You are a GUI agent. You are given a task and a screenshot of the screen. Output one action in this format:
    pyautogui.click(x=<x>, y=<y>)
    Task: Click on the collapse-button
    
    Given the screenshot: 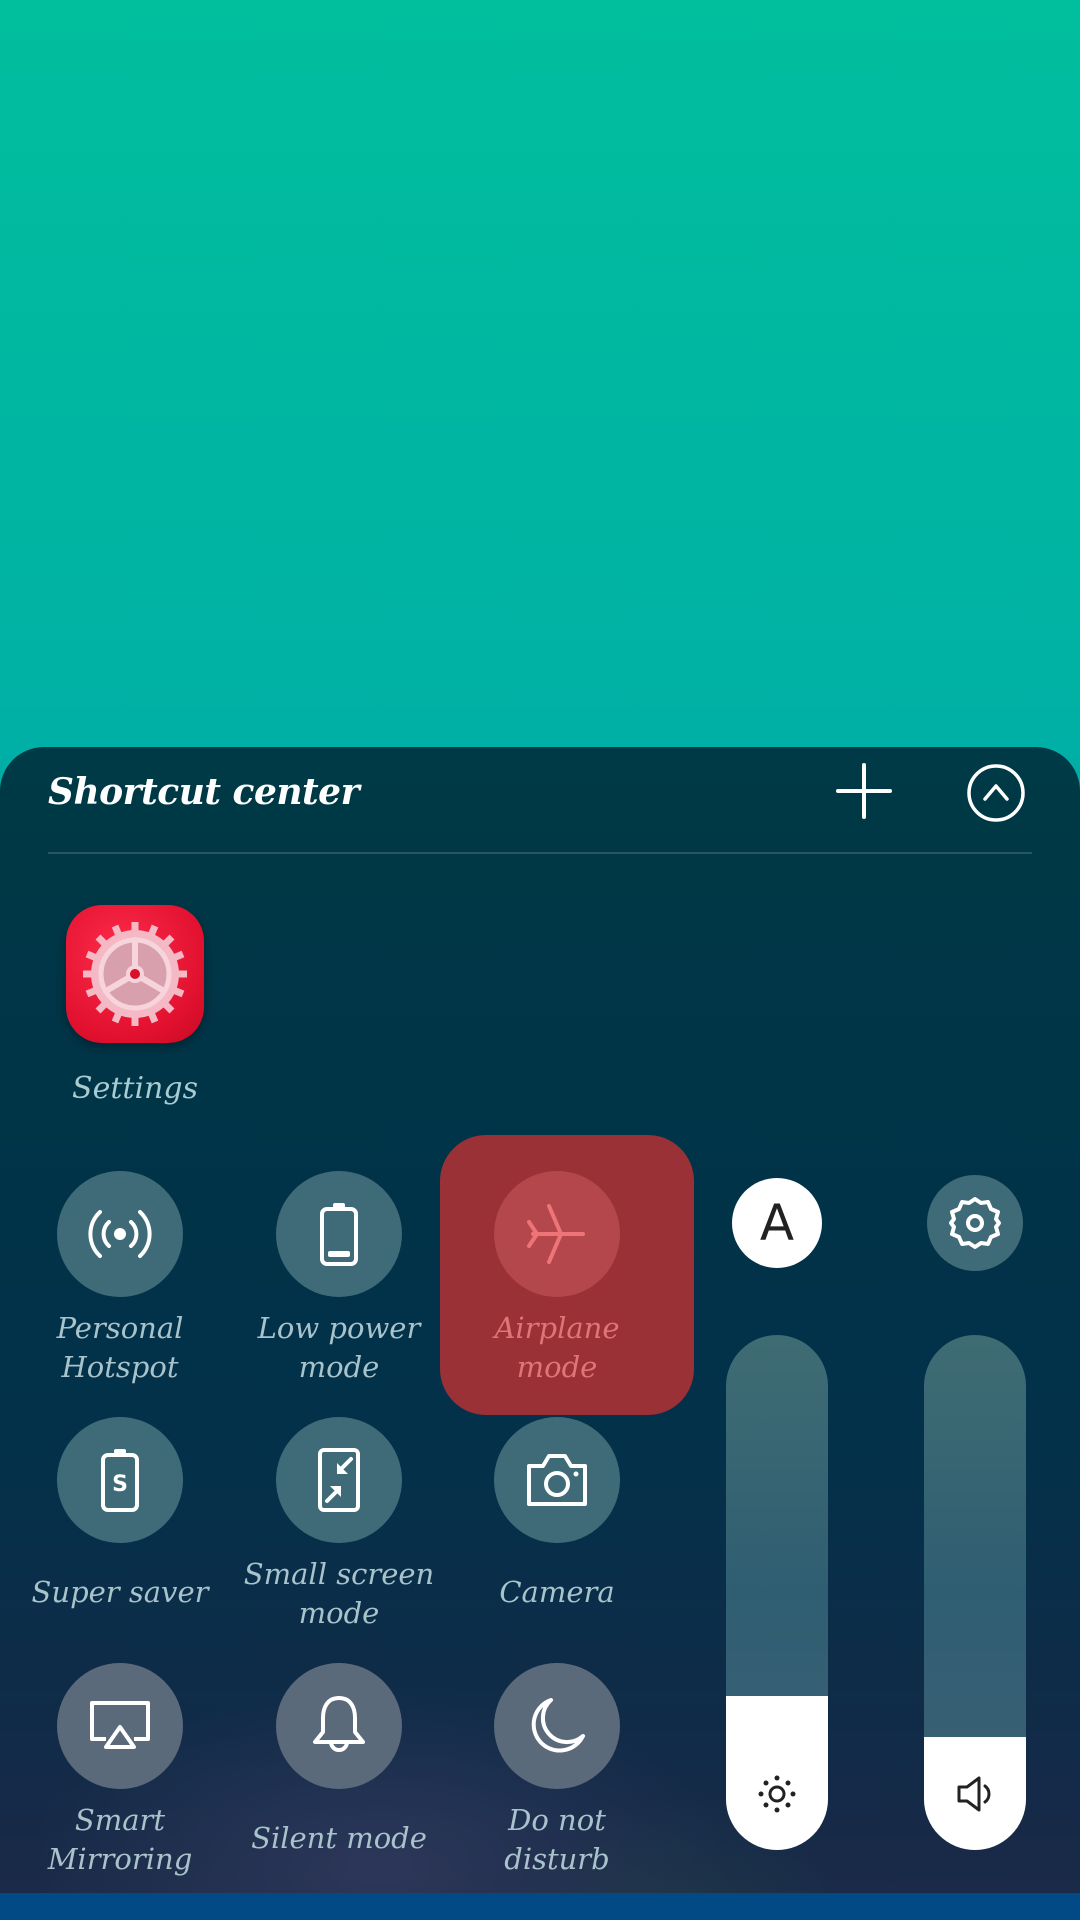 What is the action you would take?
    pyautogui.click(x=996, y=793)
    